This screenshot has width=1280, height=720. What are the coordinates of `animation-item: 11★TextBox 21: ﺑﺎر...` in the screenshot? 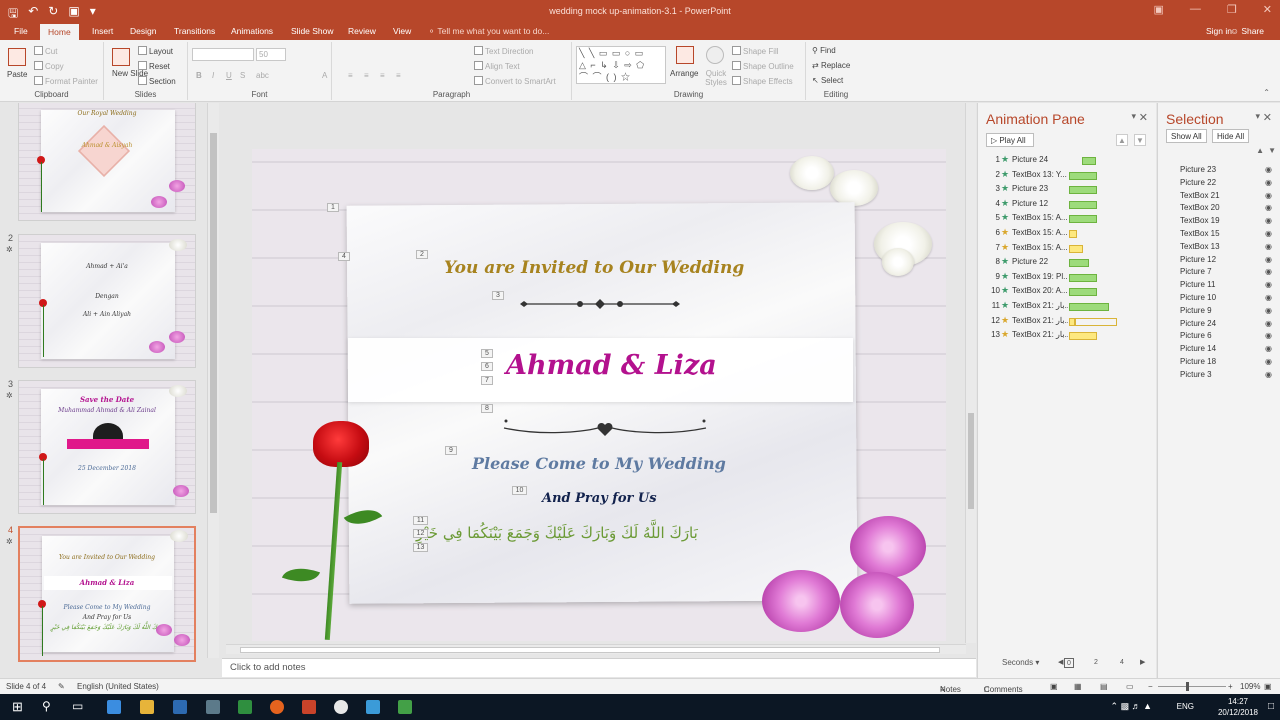 It's located at (1068, 308).